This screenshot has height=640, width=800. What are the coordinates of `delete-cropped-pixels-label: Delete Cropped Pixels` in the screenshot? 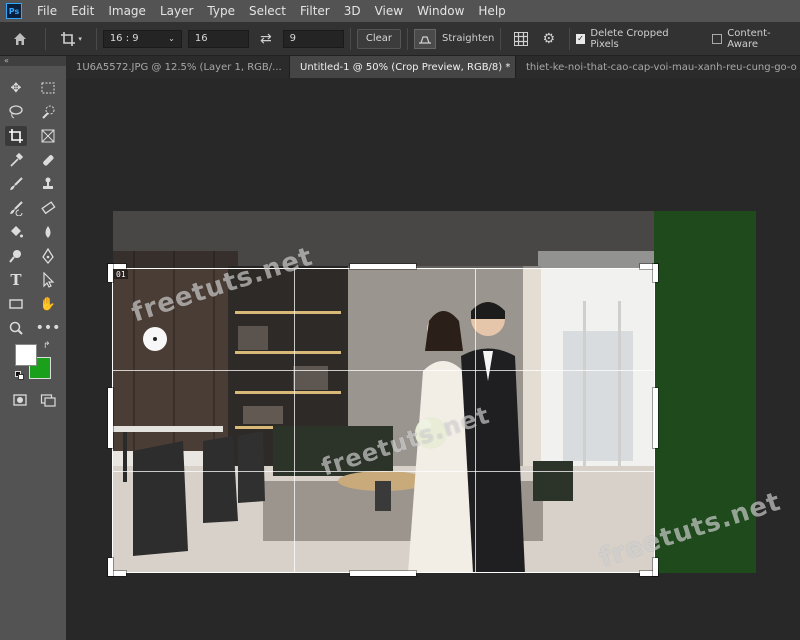 It's located at (629, 38).